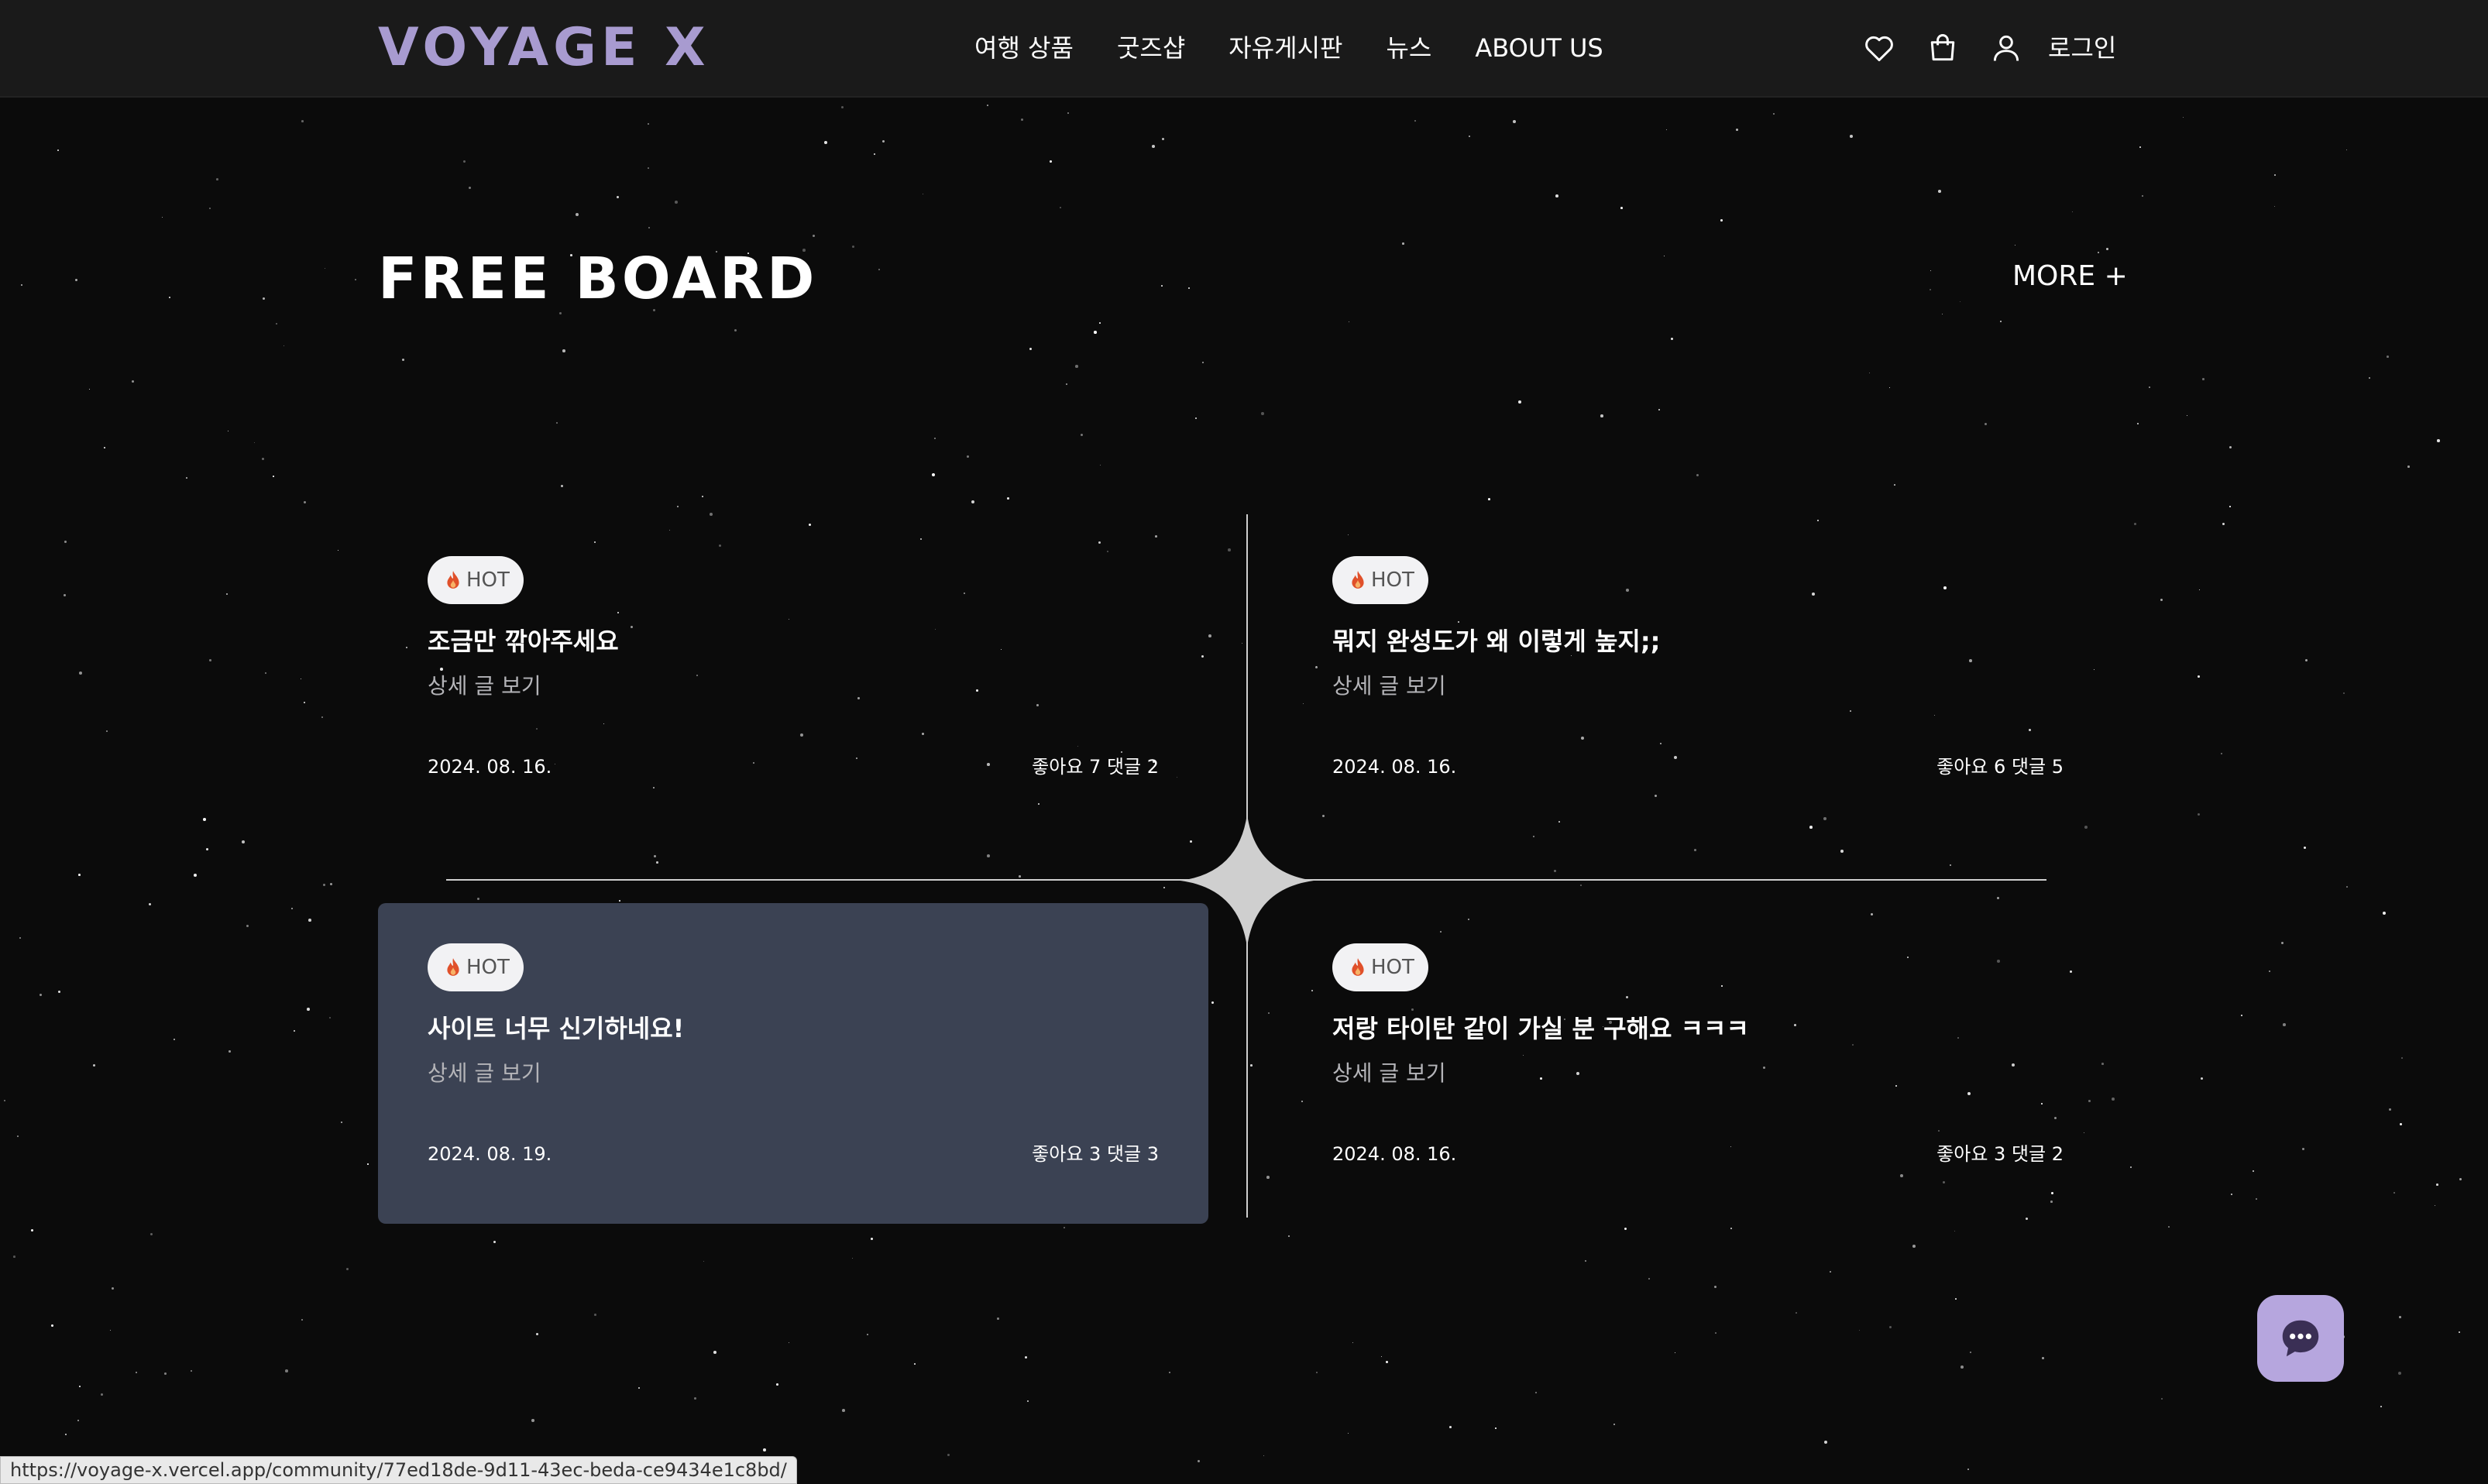 This screenshot has height=1484, width=2488. I want to click on post-title: 사이트 너무 신기하네요!, so click(556, 1028).